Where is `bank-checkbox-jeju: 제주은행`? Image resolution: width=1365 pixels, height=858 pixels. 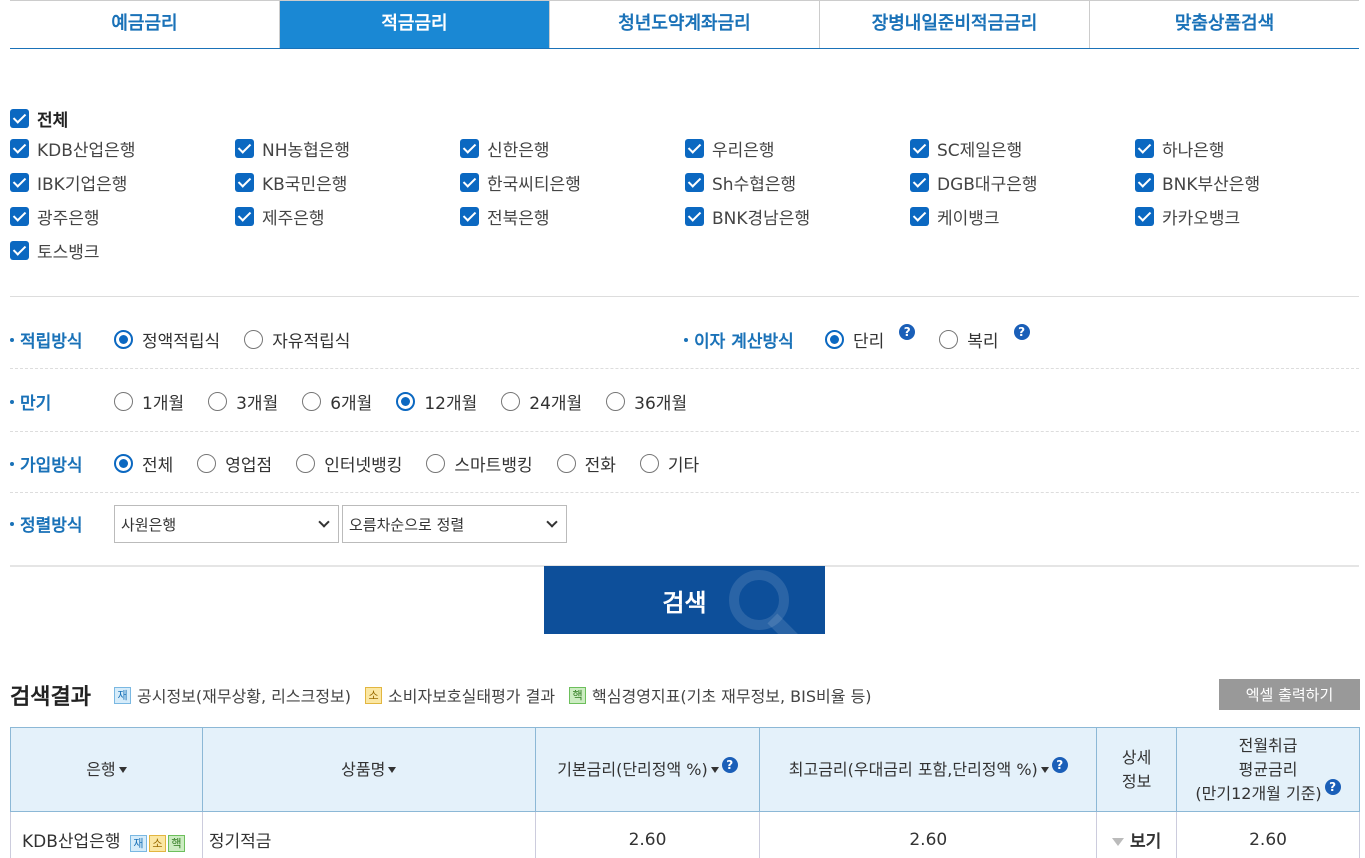
bank-checkbox-jeju: 제주은행 is located at coordinates (347, 217).